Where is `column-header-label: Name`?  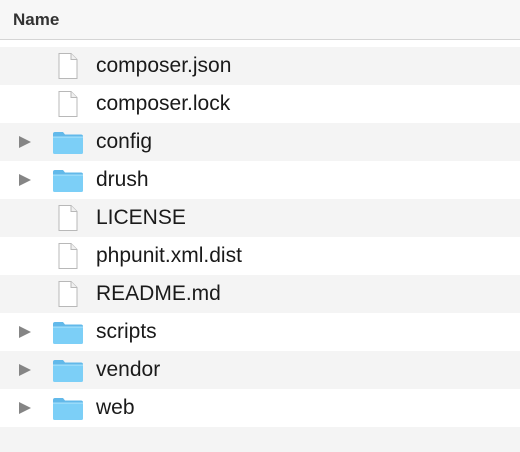 column-header-label: Name is located at coordinates (36, 19).